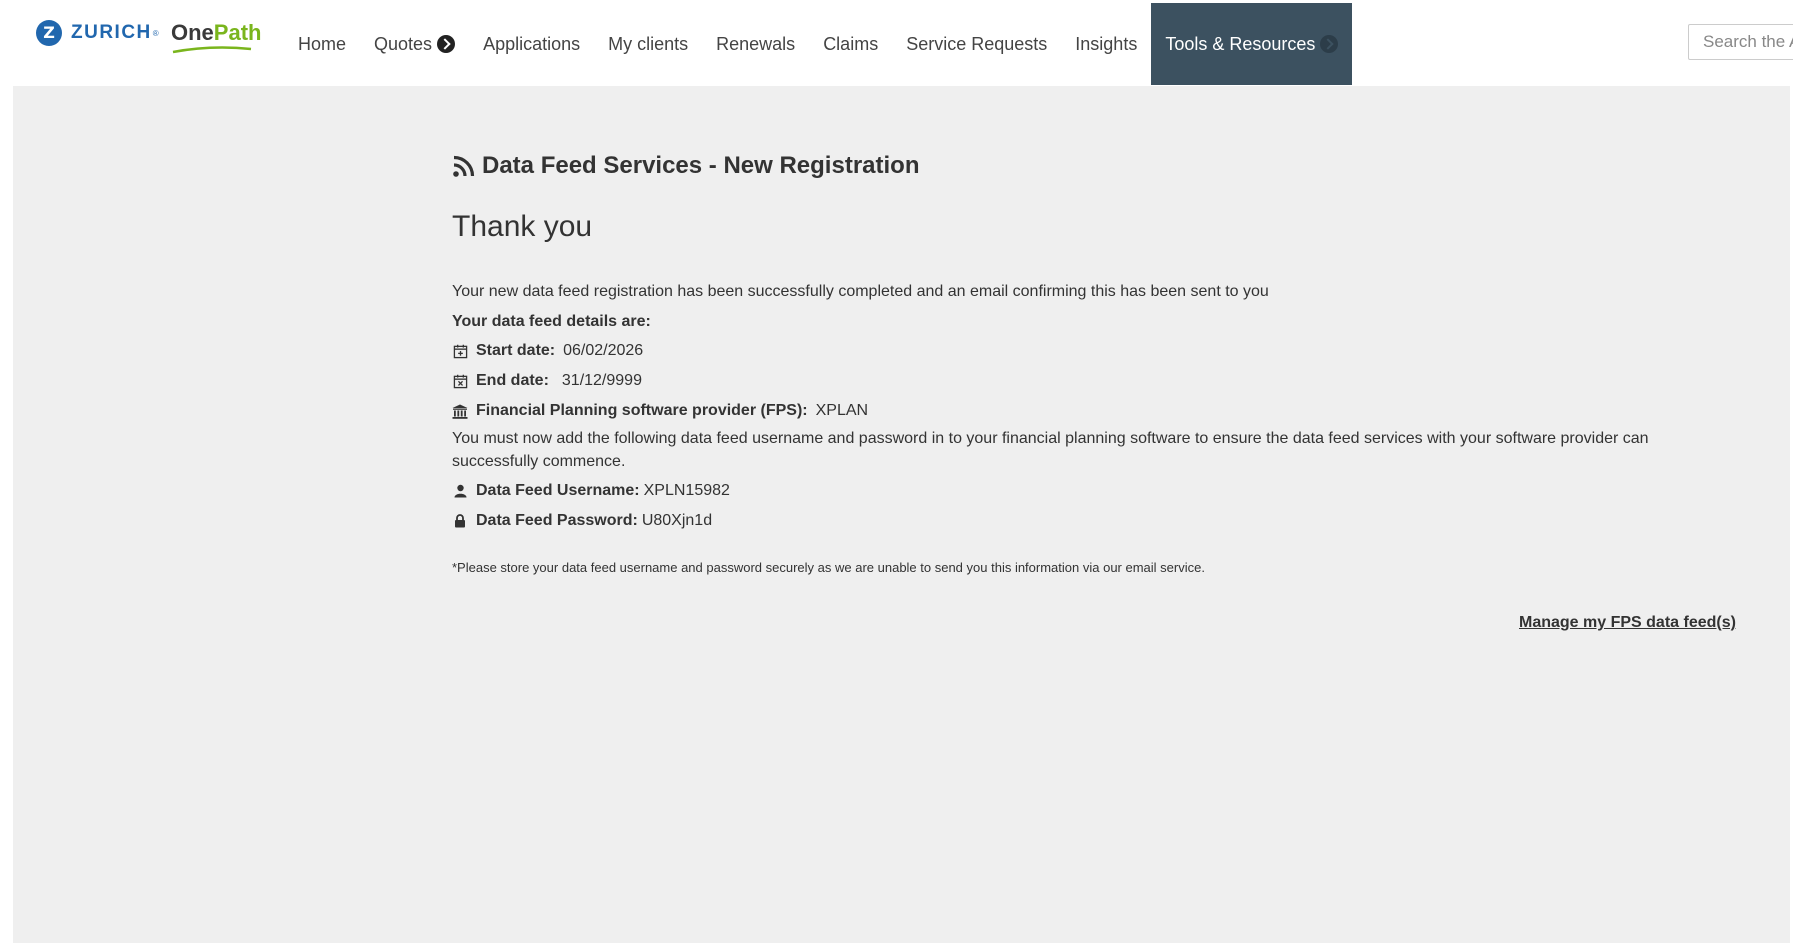 The width and height of the screenshot is (1793, 943). I want to click on fps-value: XPLAN, so click(842, 410).